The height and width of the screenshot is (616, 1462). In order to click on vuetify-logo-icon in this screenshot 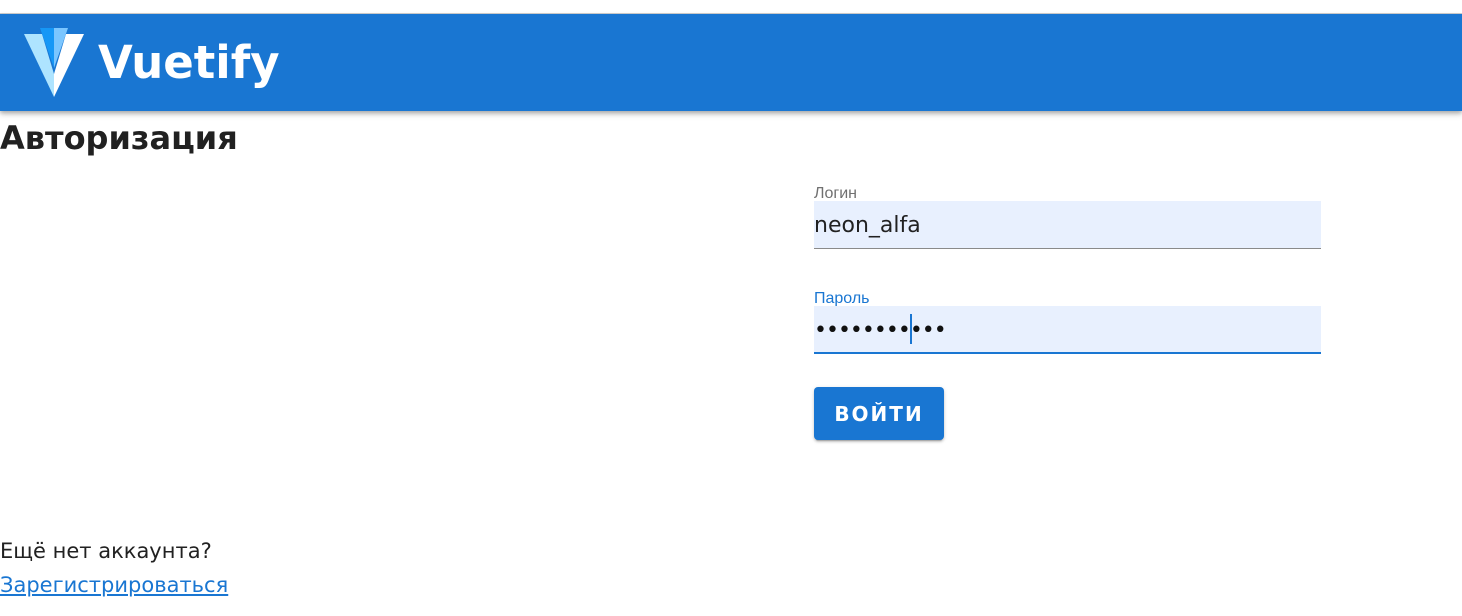, I will do `click(54, 62)`.